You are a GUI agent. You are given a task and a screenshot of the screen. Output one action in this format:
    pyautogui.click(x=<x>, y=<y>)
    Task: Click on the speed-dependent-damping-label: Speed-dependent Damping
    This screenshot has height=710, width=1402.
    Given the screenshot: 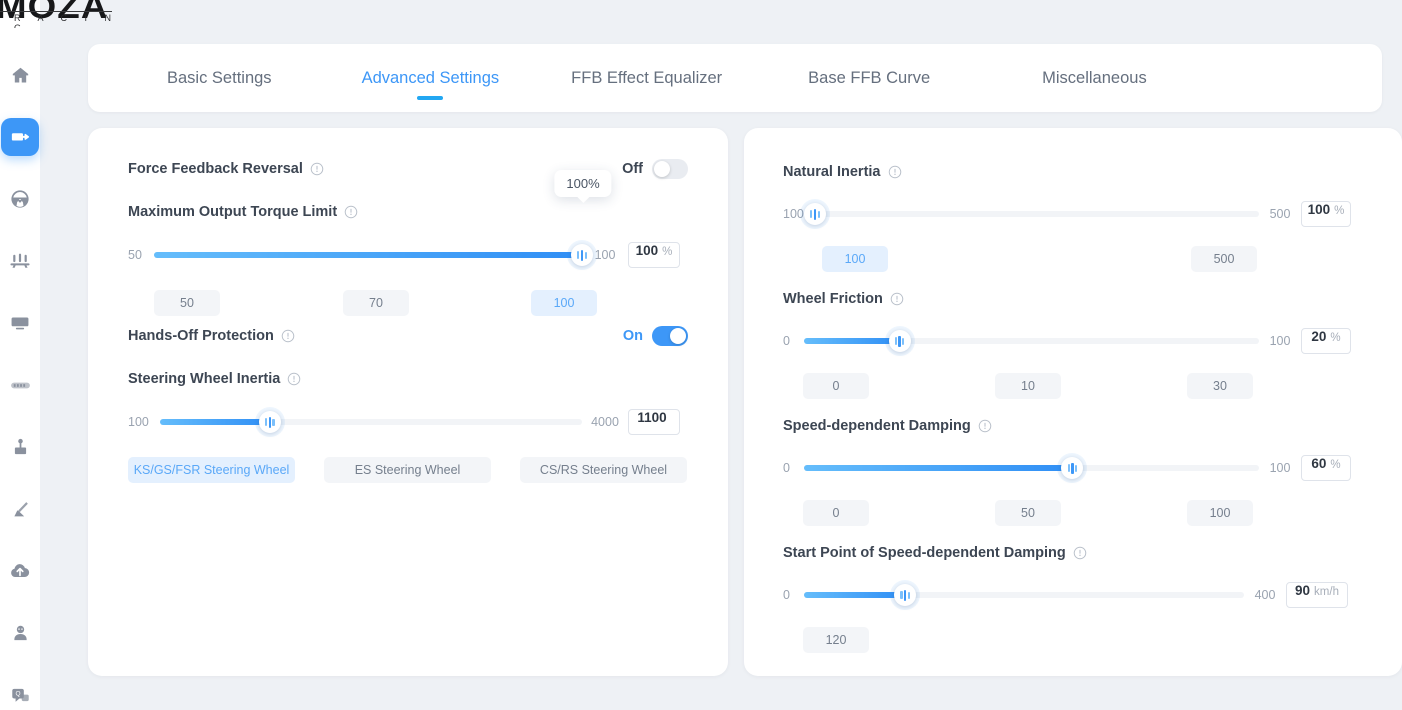 What is the action you would take?
    pyautogui.click(x=1073, y=426)
    